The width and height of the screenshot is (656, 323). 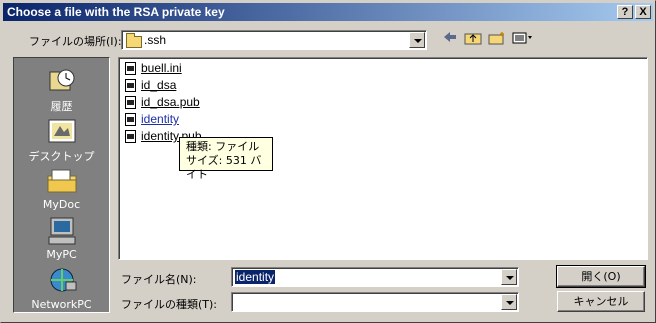 What do you see at coordinates (61, 156) in the screenshot?
I see `place-label: デスクトップ` at bounding box center [61, 156].